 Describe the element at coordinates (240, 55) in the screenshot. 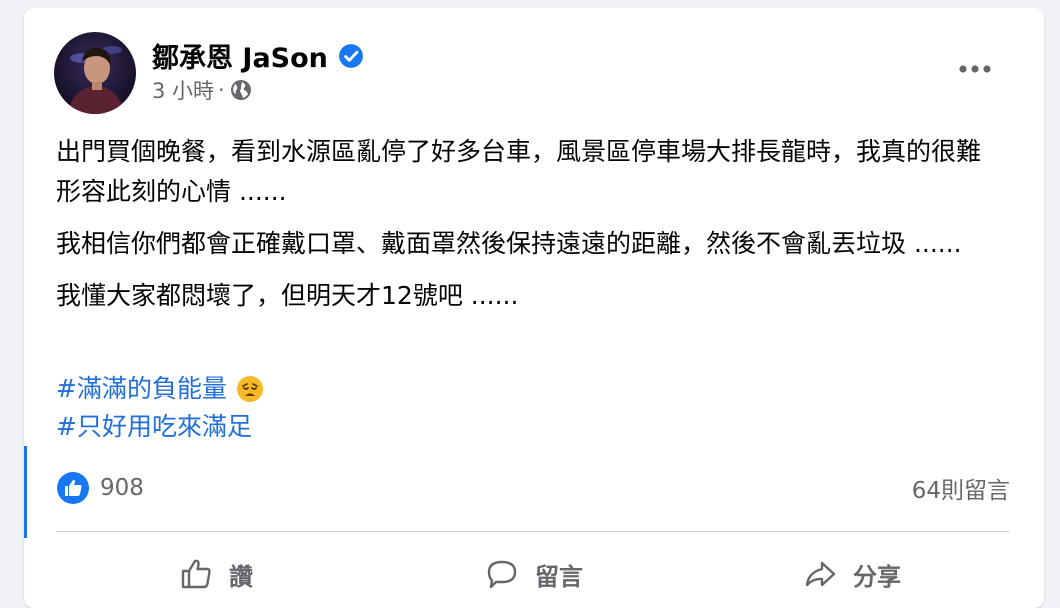

I see `author-name: 鄒承恩 JaSon` at that location.